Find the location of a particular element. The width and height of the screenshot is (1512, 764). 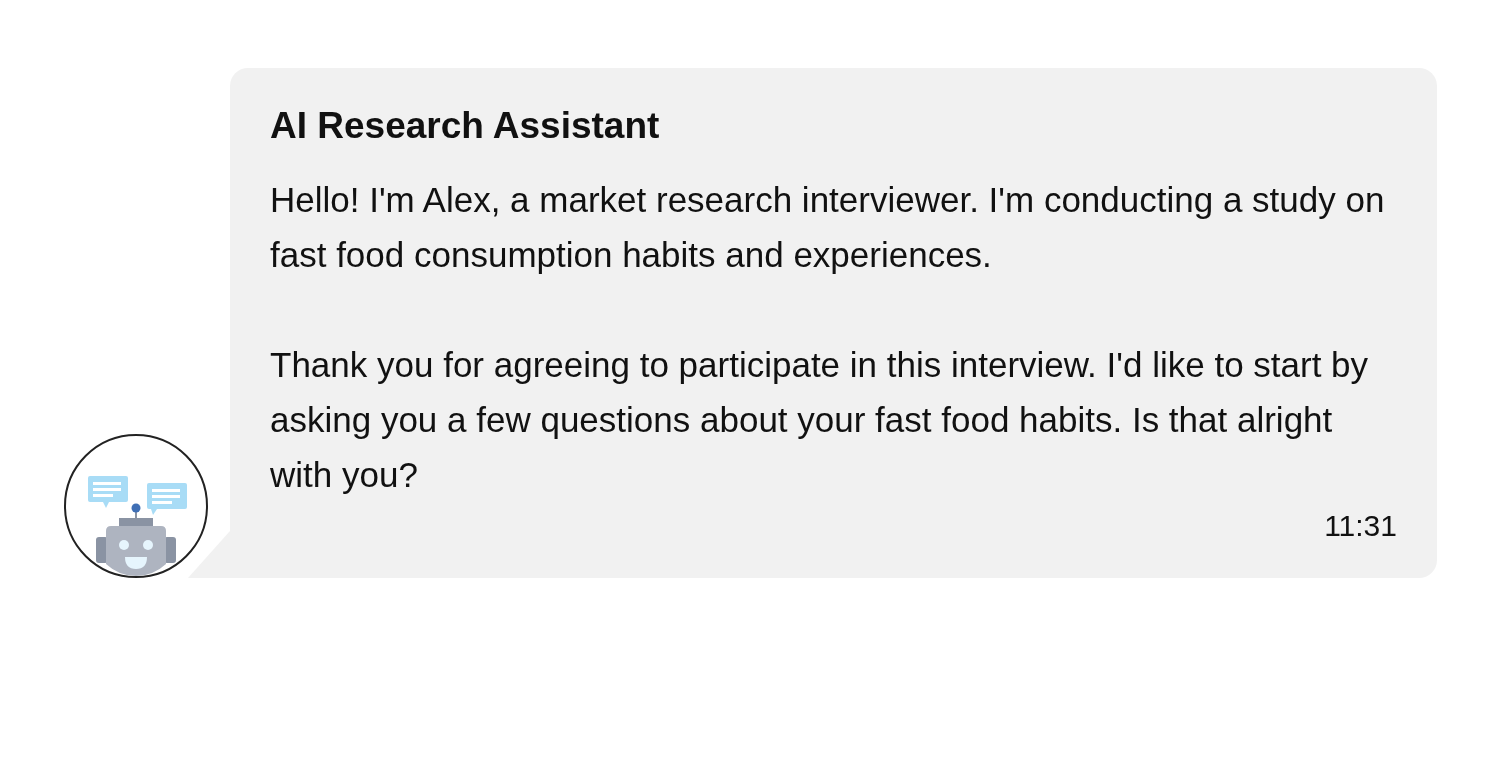

robot-avatar-icon is located at coordinates (136, 506).